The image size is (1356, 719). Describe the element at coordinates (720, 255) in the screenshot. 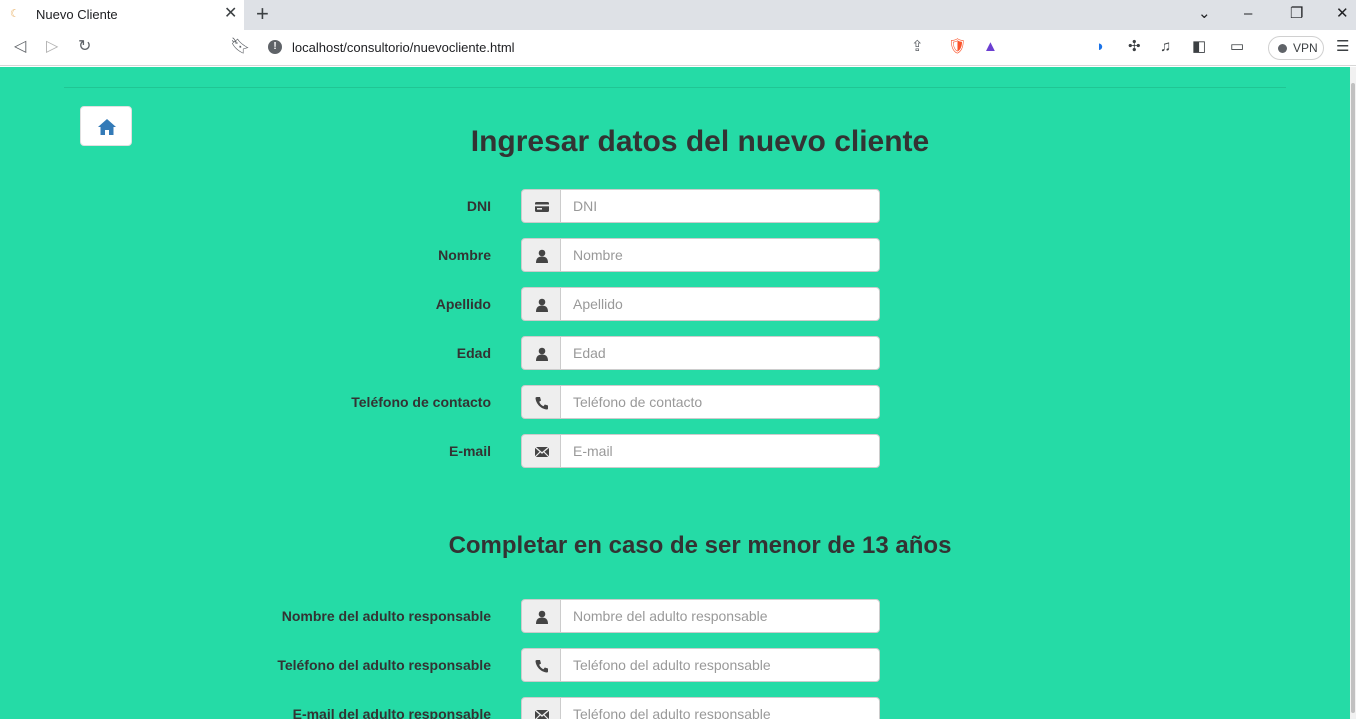

I see `nombre-input` at that location.